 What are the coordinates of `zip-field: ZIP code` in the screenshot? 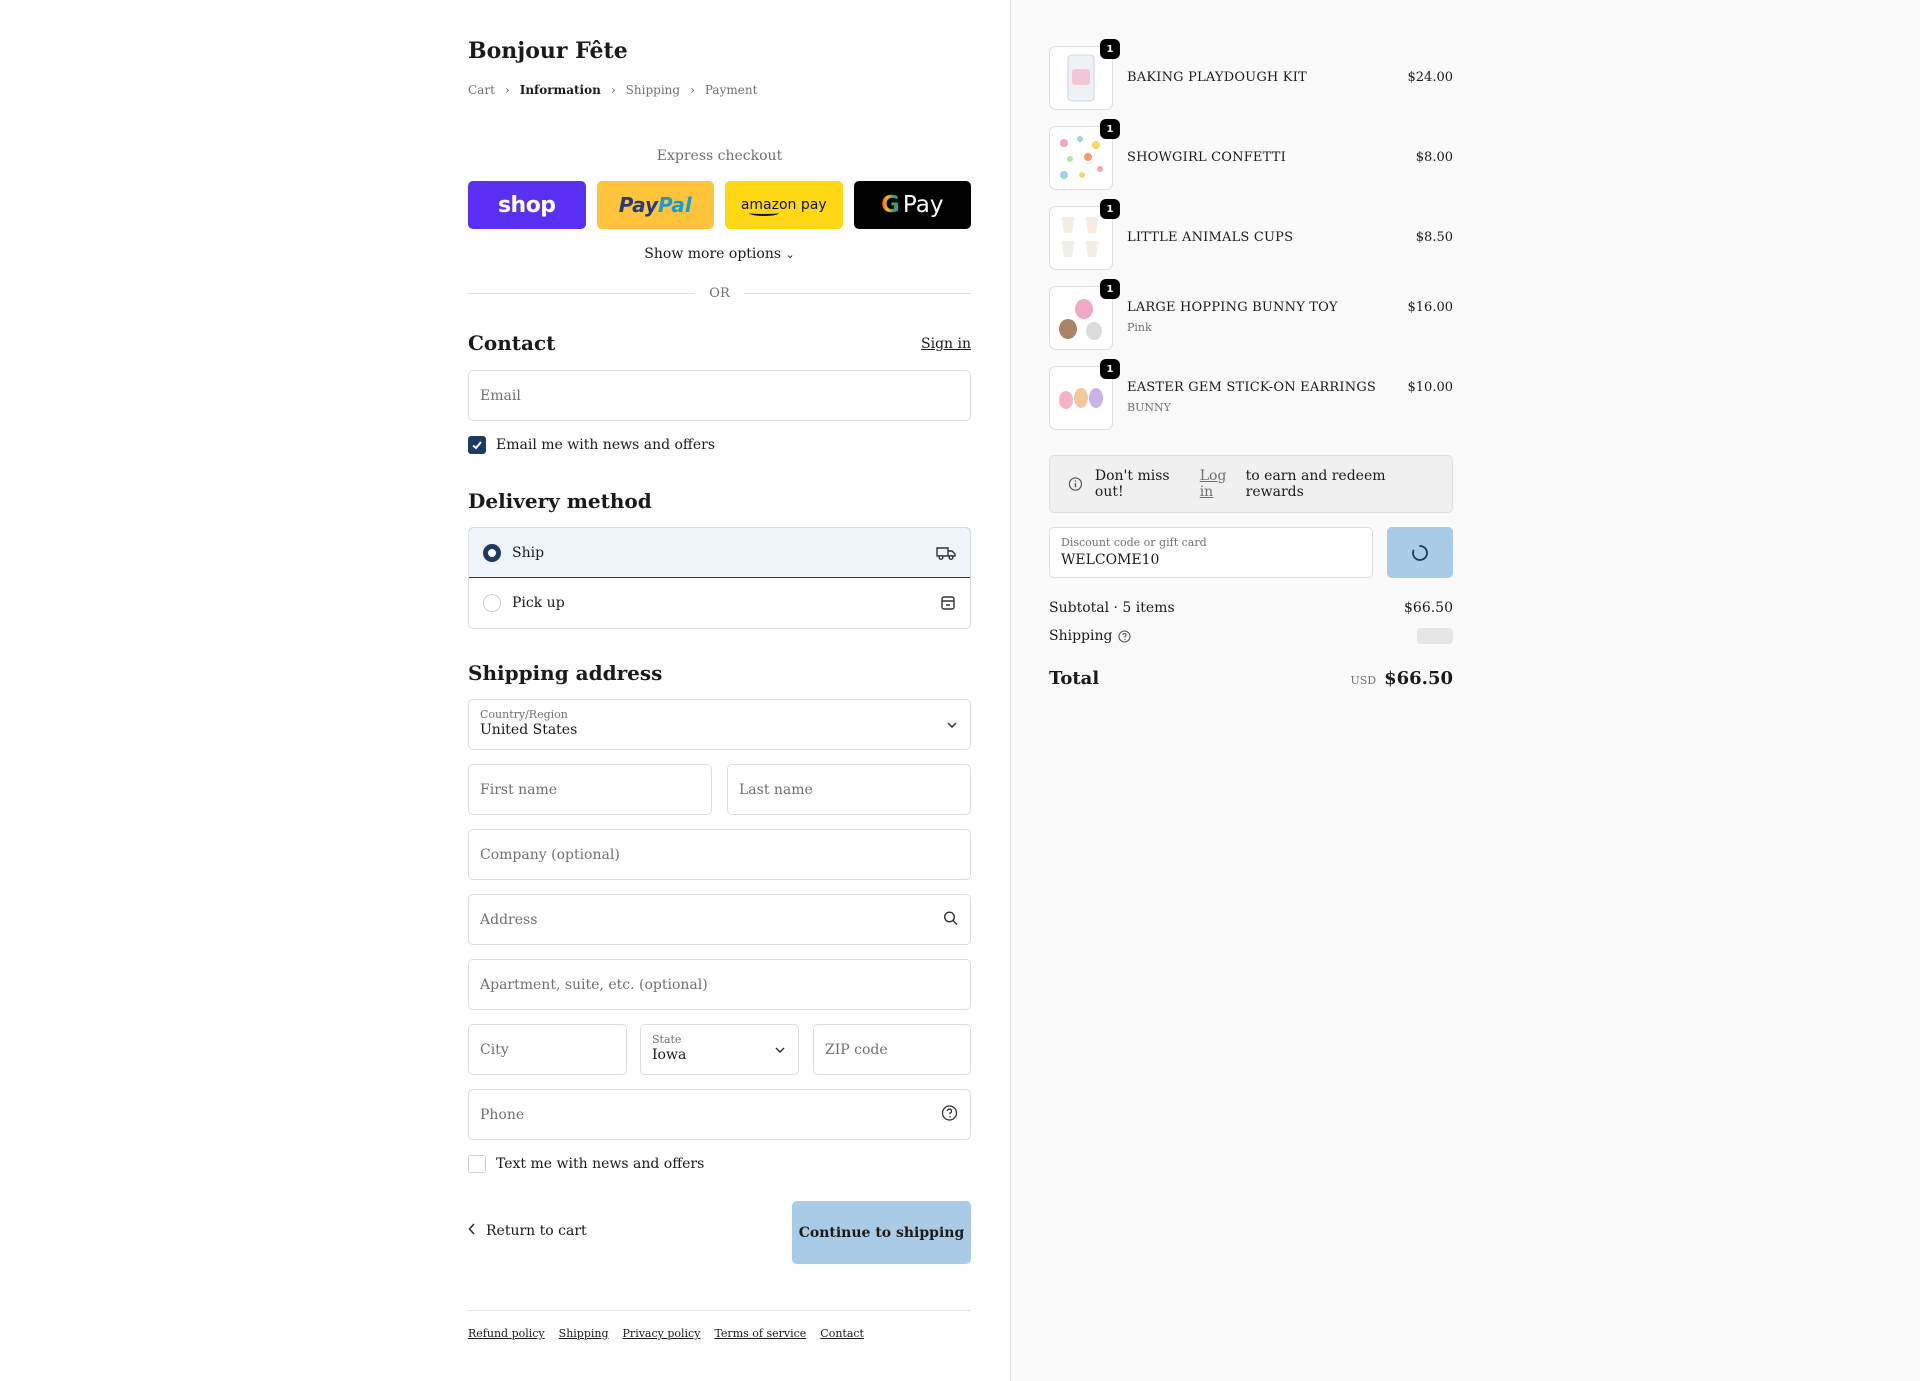 It's located at (892, 1049).